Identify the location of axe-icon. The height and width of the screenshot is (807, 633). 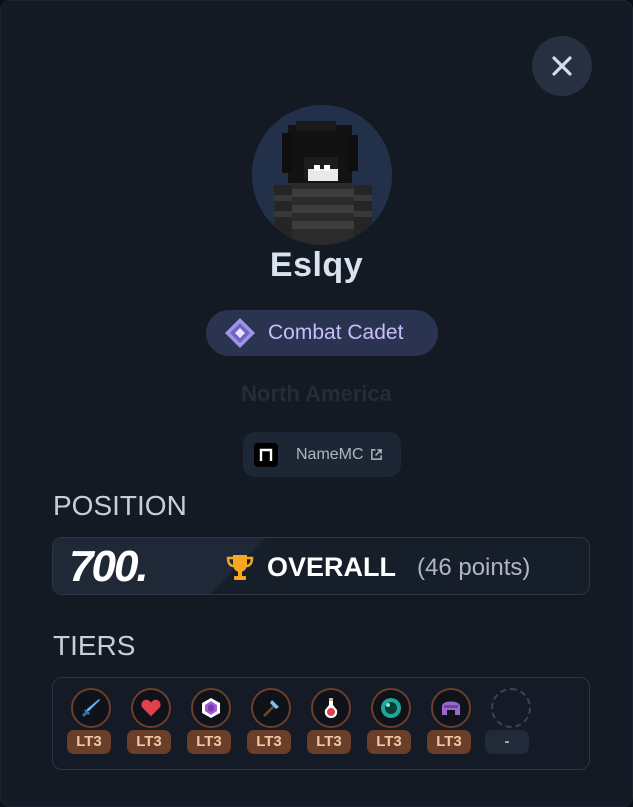
(271, 708).